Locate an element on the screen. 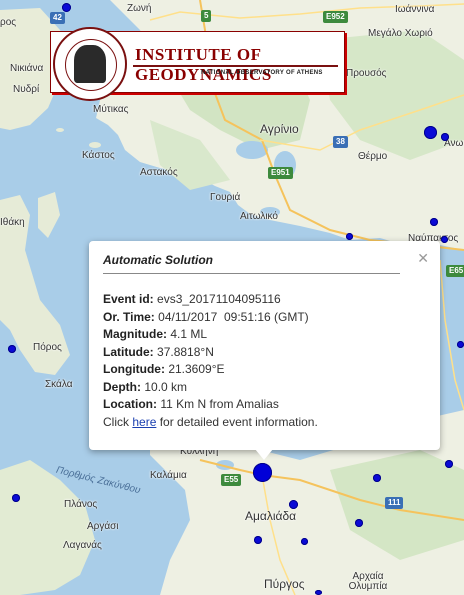 Image resolution: width=464 pixels, height=595 pixels. origin-time-value: 04/11/2017 09:51:16 (GMT) is located at coordinates (233, 316).